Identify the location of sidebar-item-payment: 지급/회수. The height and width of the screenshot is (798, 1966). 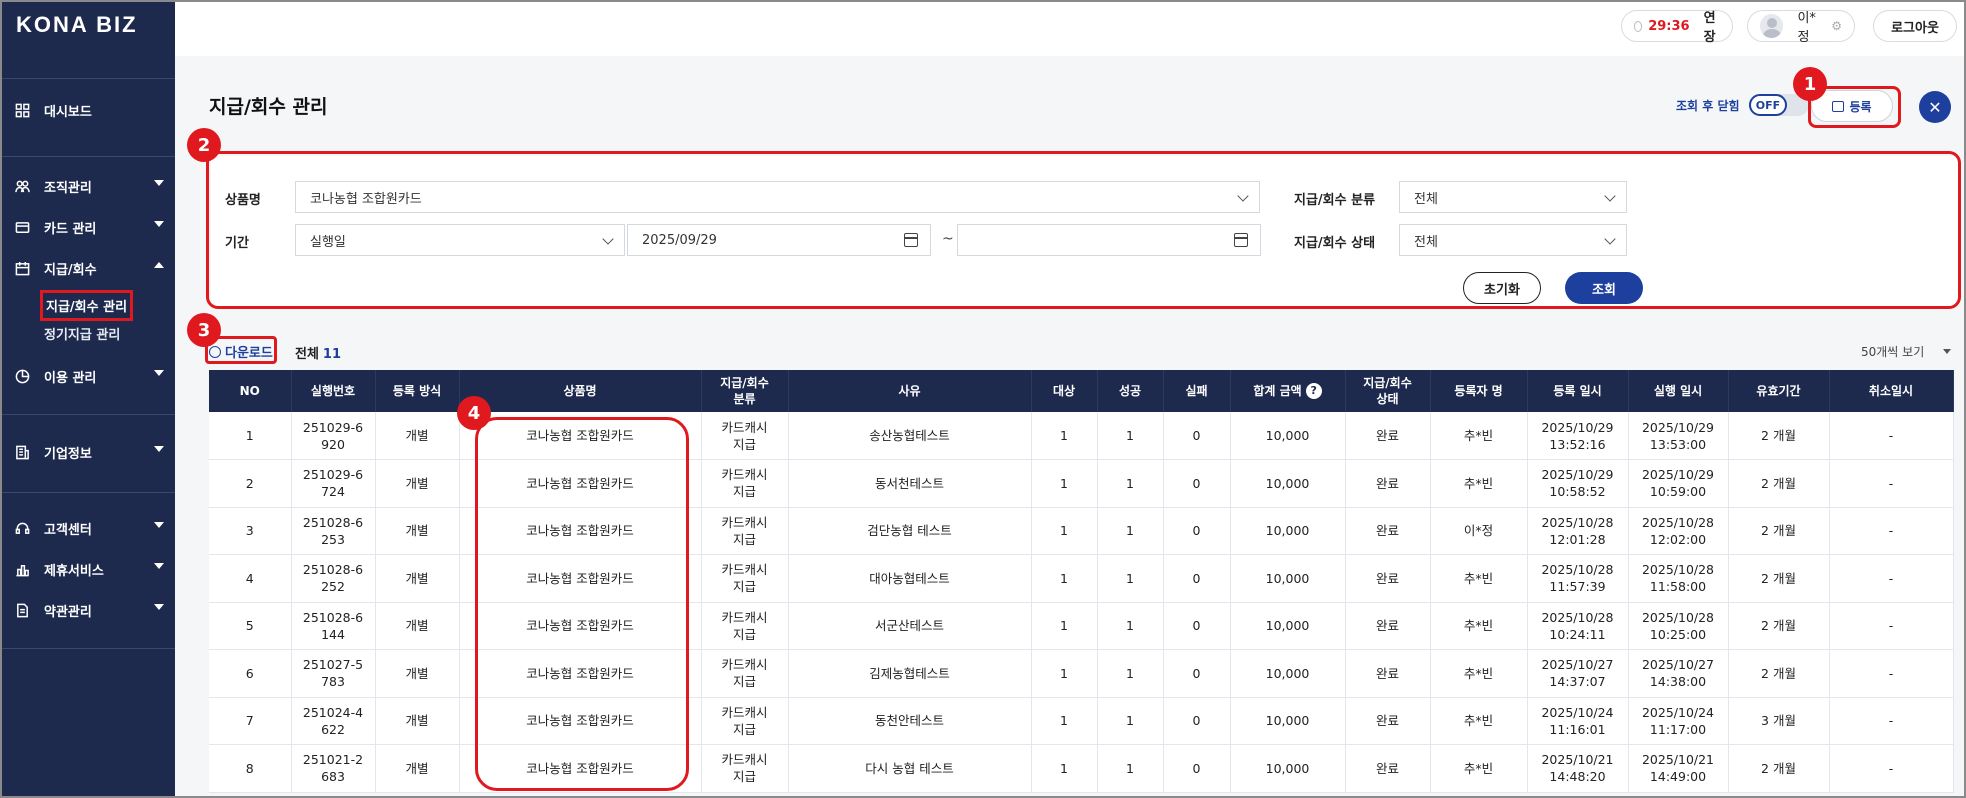
(89, 268).